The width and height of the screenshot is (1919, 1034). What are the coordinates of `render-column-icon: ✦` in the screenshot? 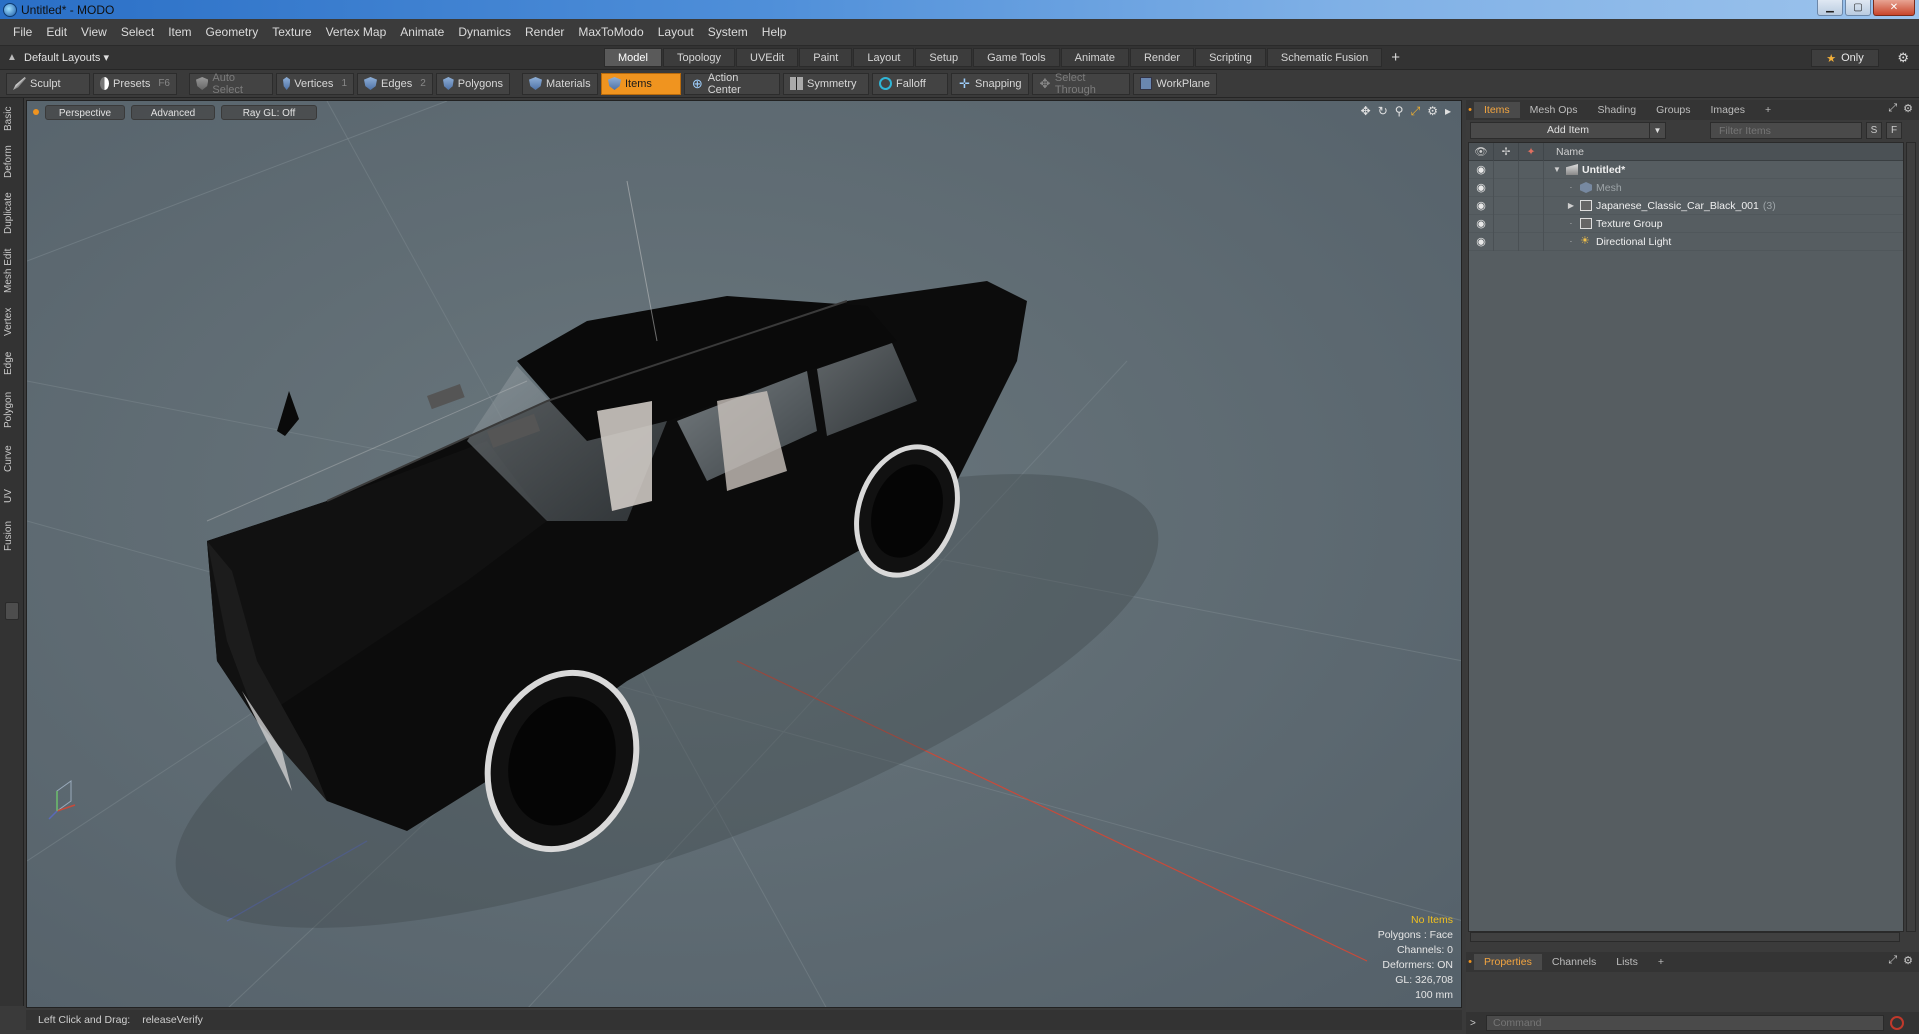 It's located at (1531, 151).